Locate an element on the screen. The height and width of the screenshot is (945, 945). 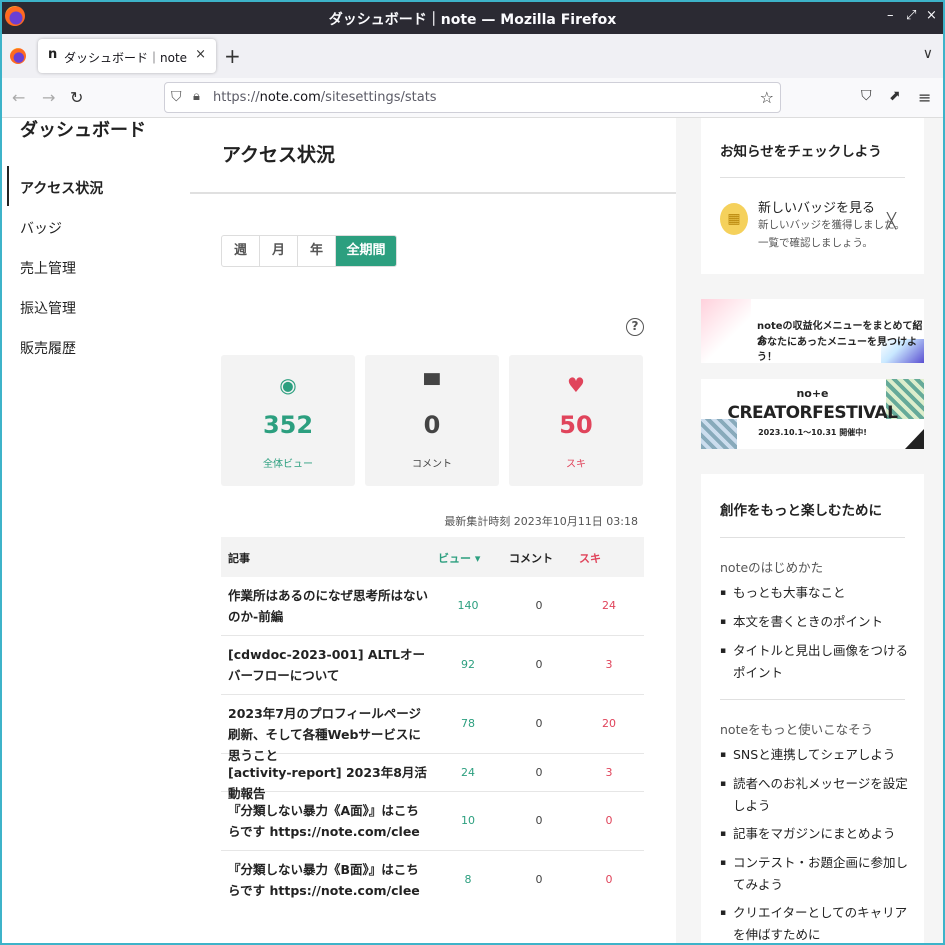
tip-link: 記事をマガジンにまとめよう is located at coordinates (815, 834).